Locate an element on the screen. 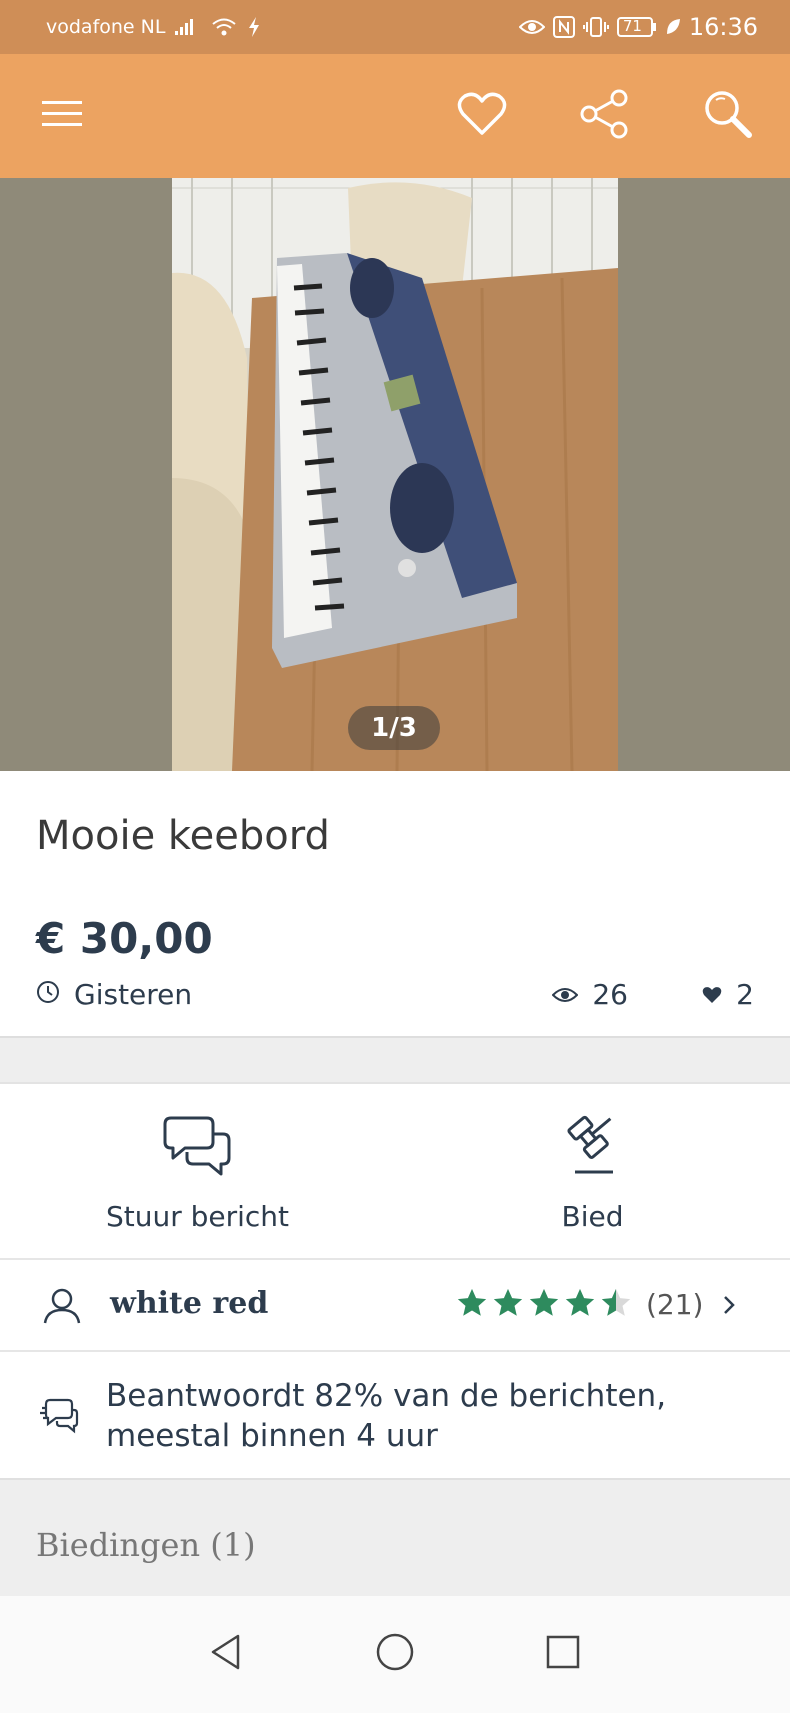 The height and width of the screenshot is (1713, 790). share-button is located at coordinates (605, 116).